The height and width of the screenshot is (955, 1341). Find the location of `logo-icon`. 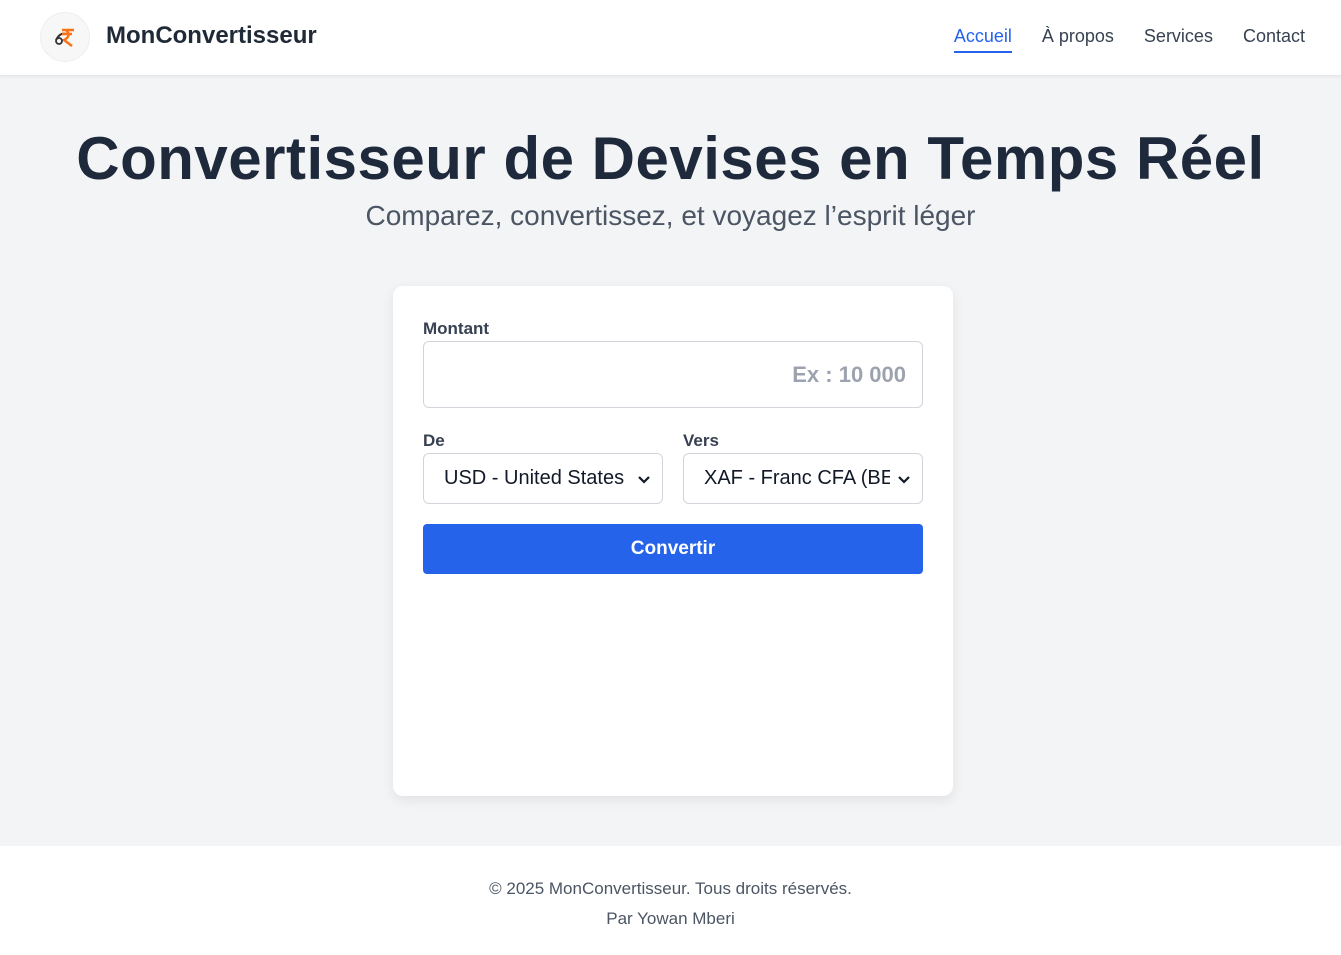

logo-icon is located at coordinates (65, 37).